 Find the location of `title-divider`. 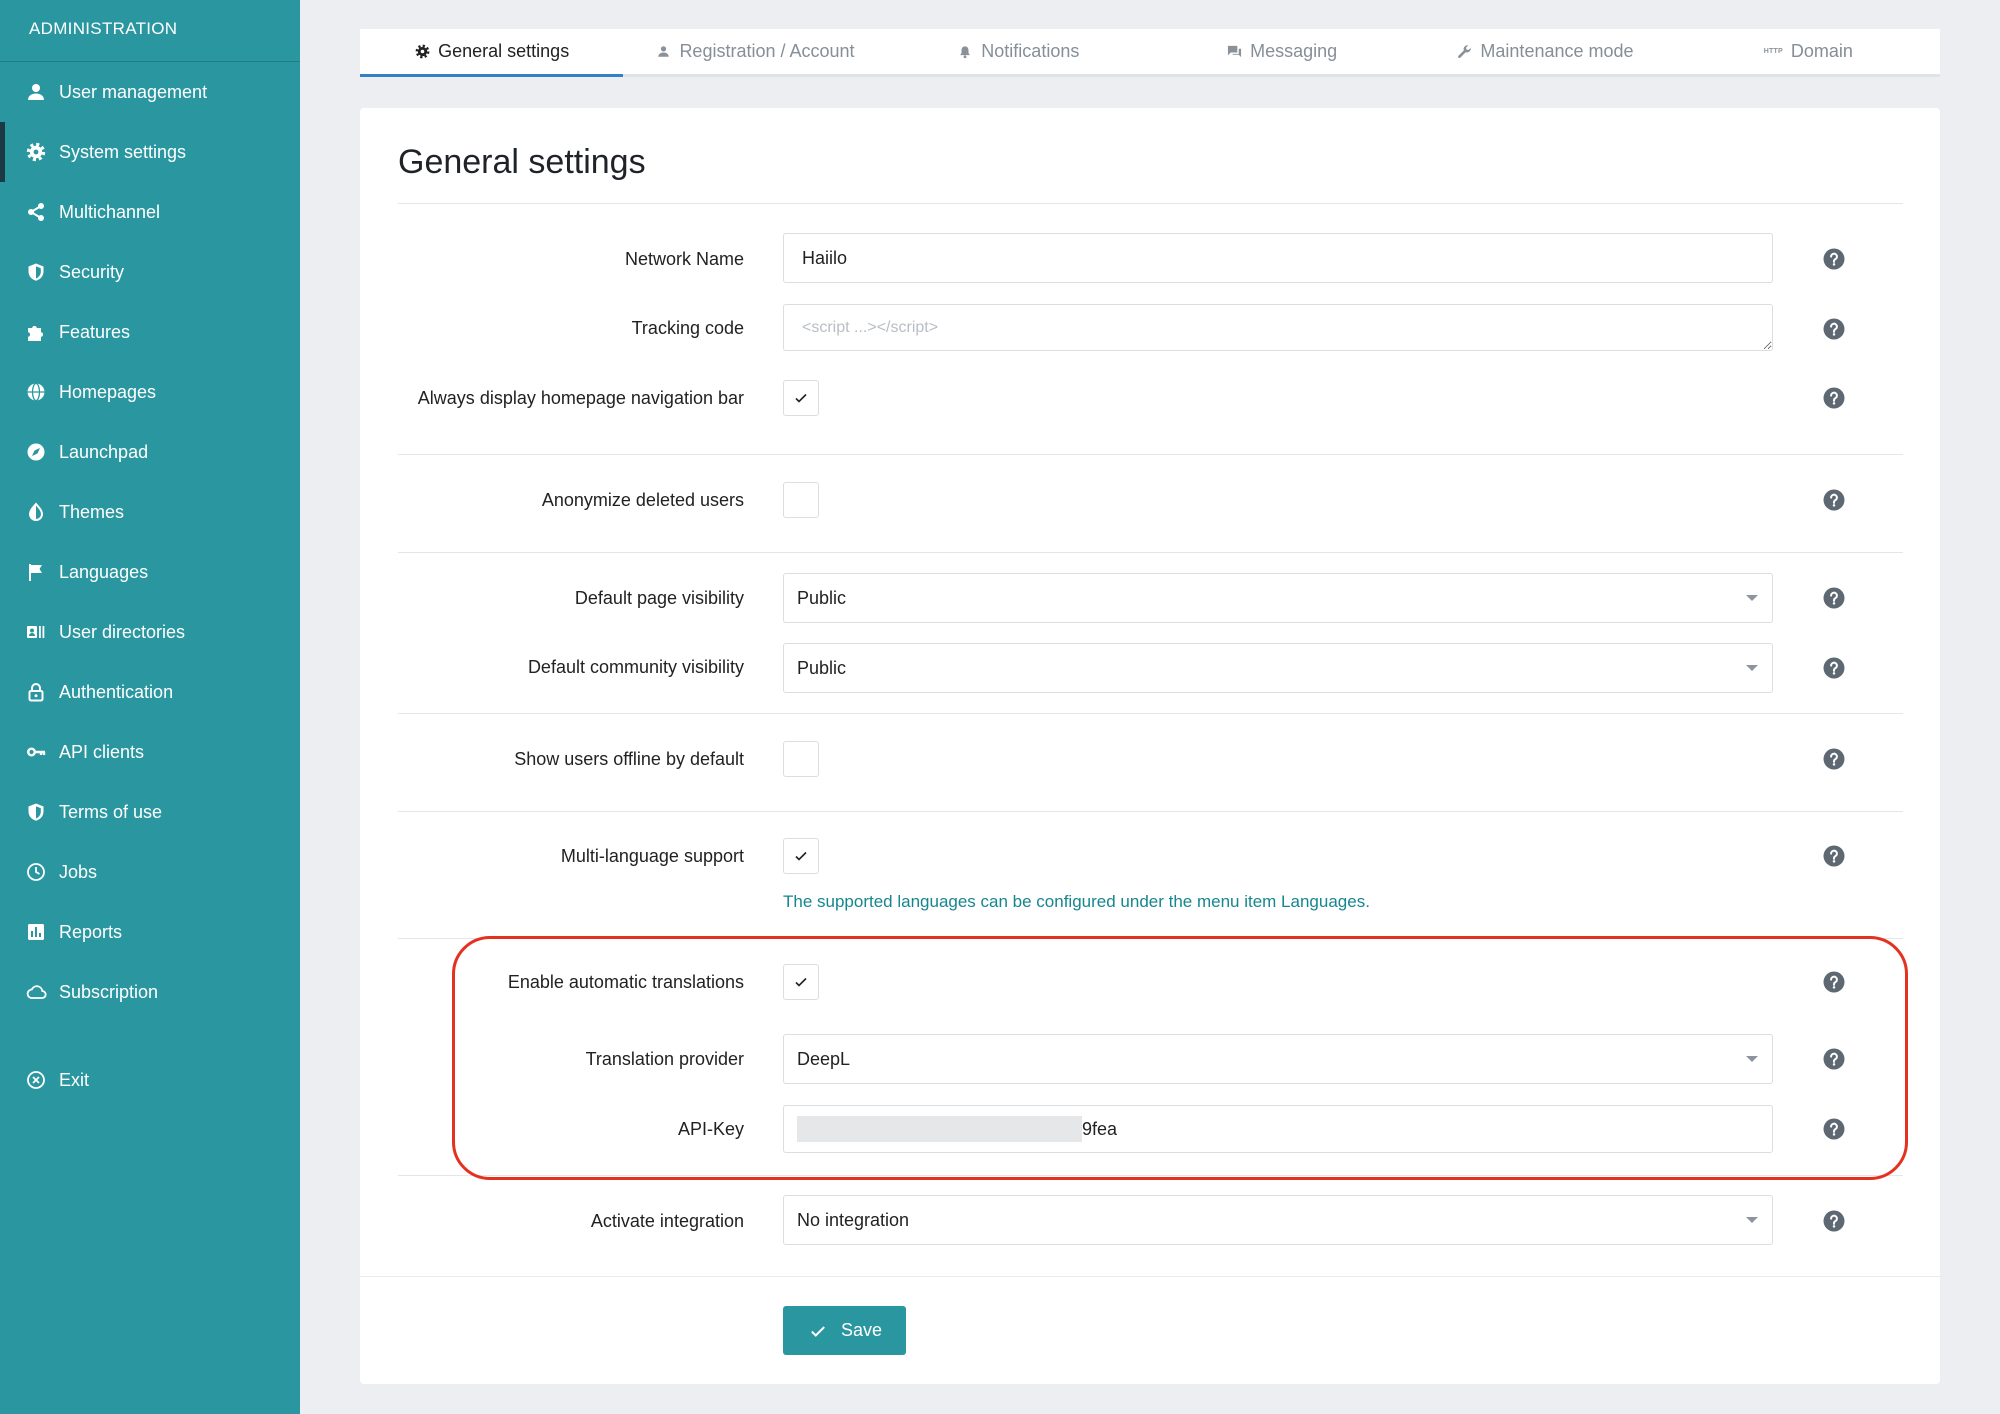

title-divider is located at coordinates (1150, 203).